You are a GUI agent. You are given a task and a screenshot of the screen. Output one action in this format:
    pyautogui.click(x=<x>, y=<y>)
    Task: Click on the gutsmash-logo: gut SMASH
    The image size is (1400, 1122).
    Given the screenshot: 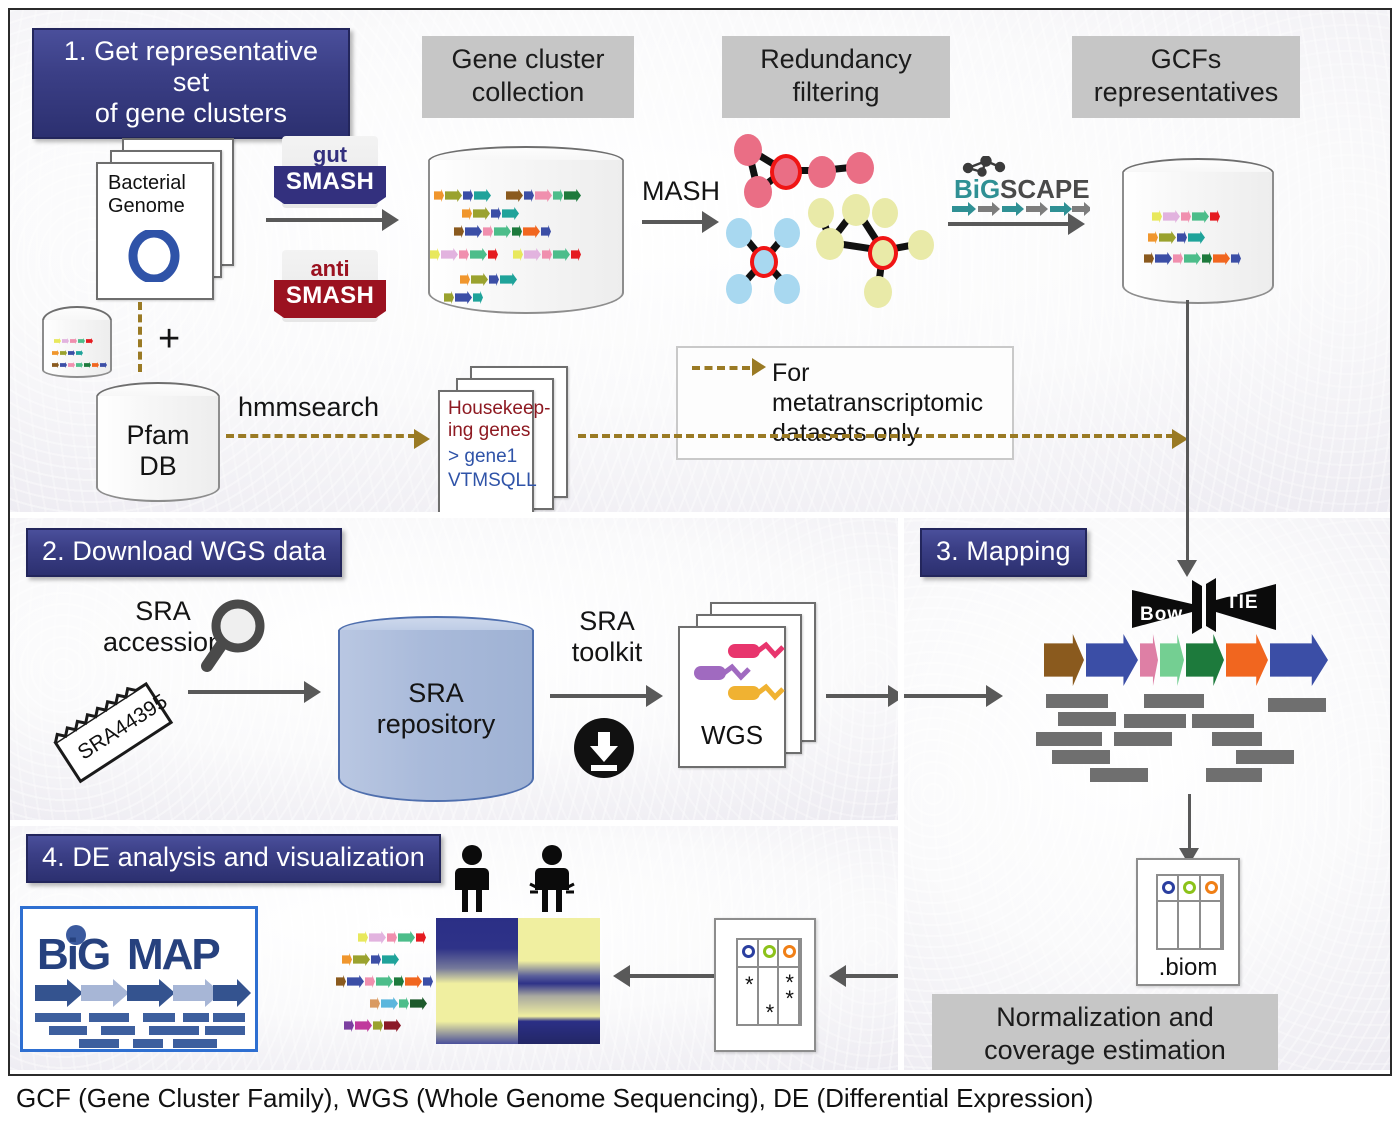 What is the action you would take?
    pyautogui.click(x=330, y=172)
    